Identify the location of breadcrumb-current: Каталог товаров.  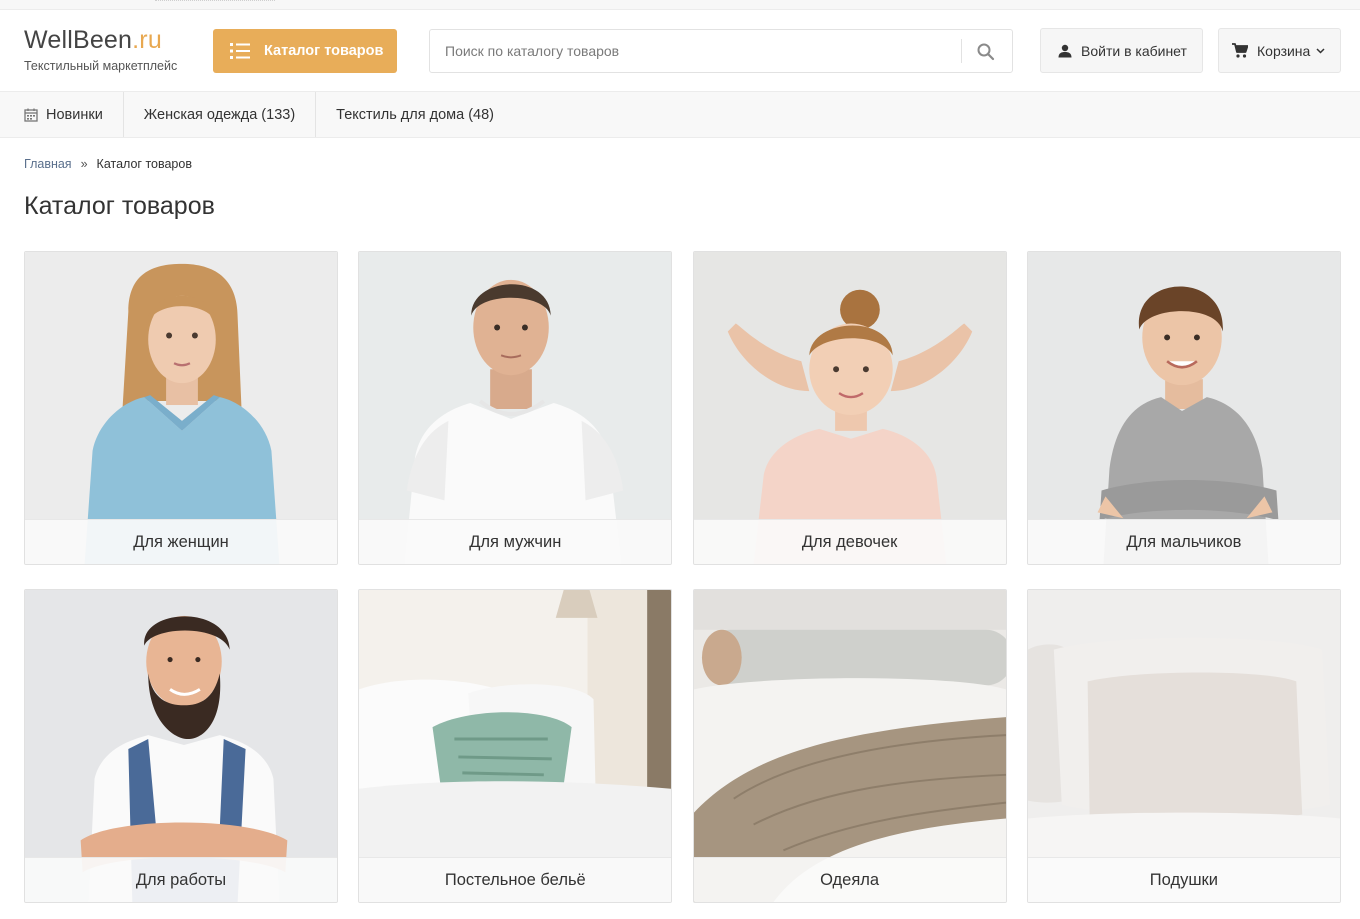
(144, 164).